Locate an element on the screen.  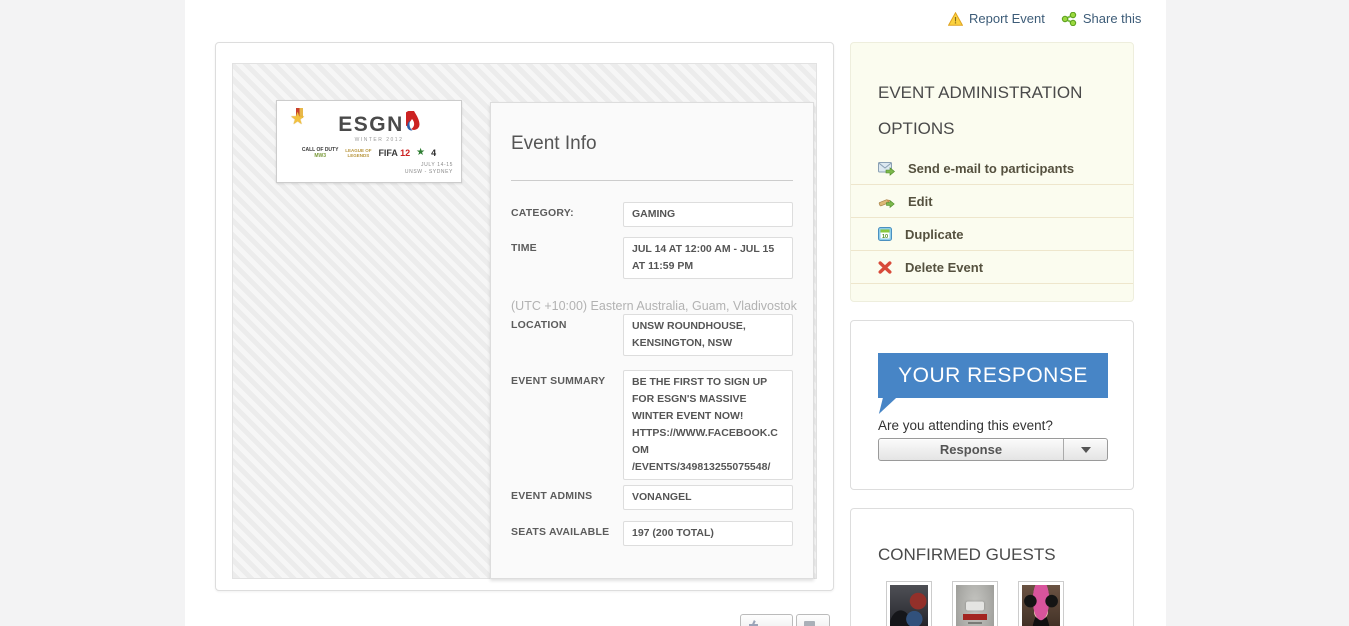
dropdown-caret-segment is located at coordinates (1085, 449).